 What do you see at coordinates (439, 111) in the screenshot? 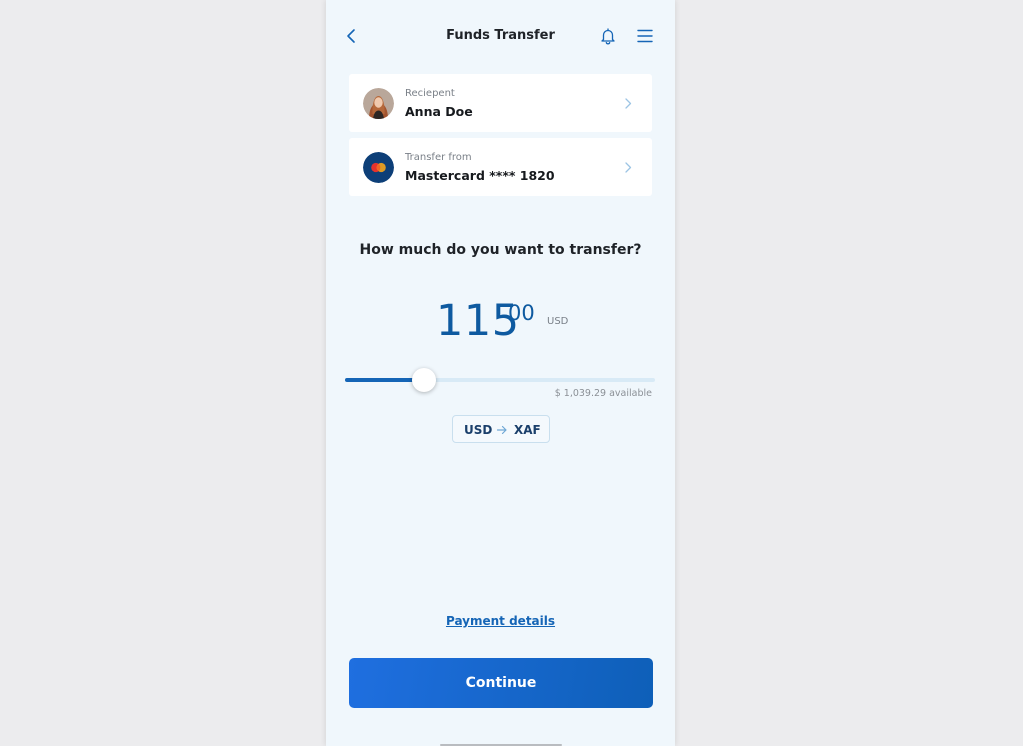
I see `recipient-name: Anna Doe` at bounding box center [439, 111].